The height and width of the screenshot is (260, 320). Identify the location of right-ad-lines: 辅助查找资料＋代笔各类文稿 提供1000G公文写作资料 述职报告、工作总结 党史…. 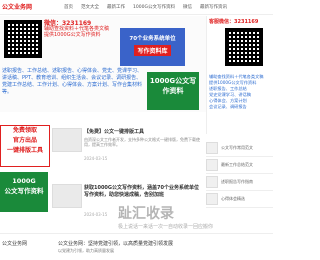
(236, 91).